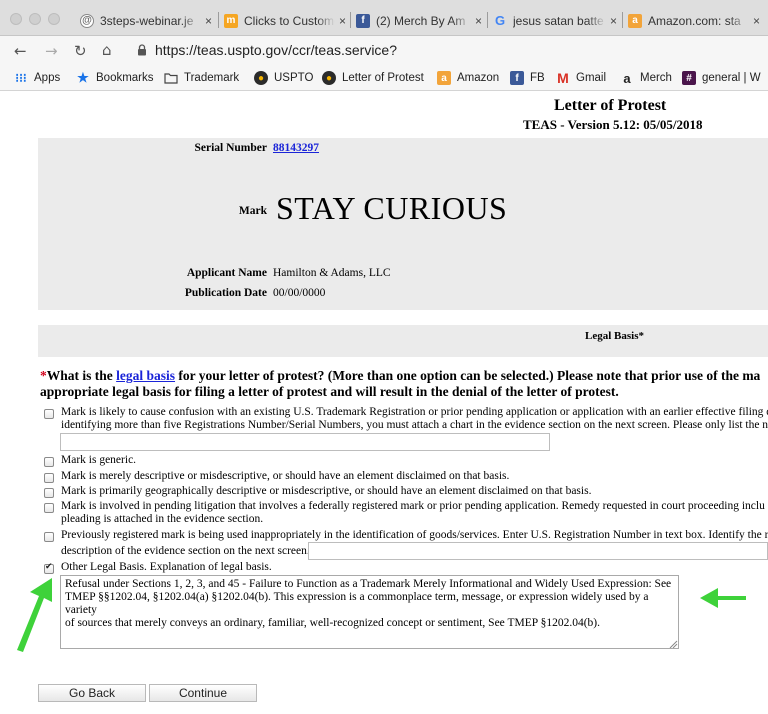 Image resolution: width=768 pixels, height=714 pixels. I want to click on misused-registration-input, so click(538, 551).